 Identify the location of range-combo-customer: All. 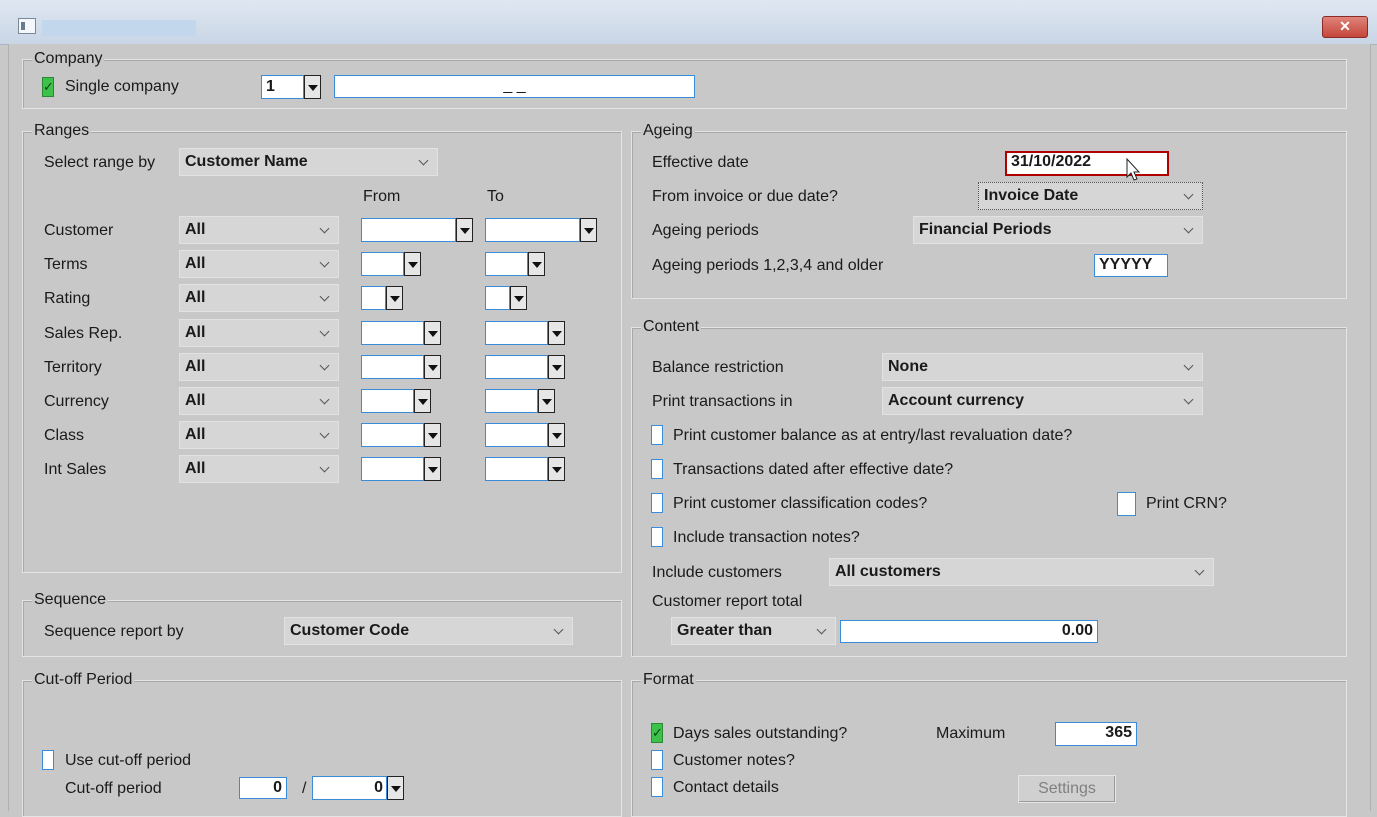
(259, 230).